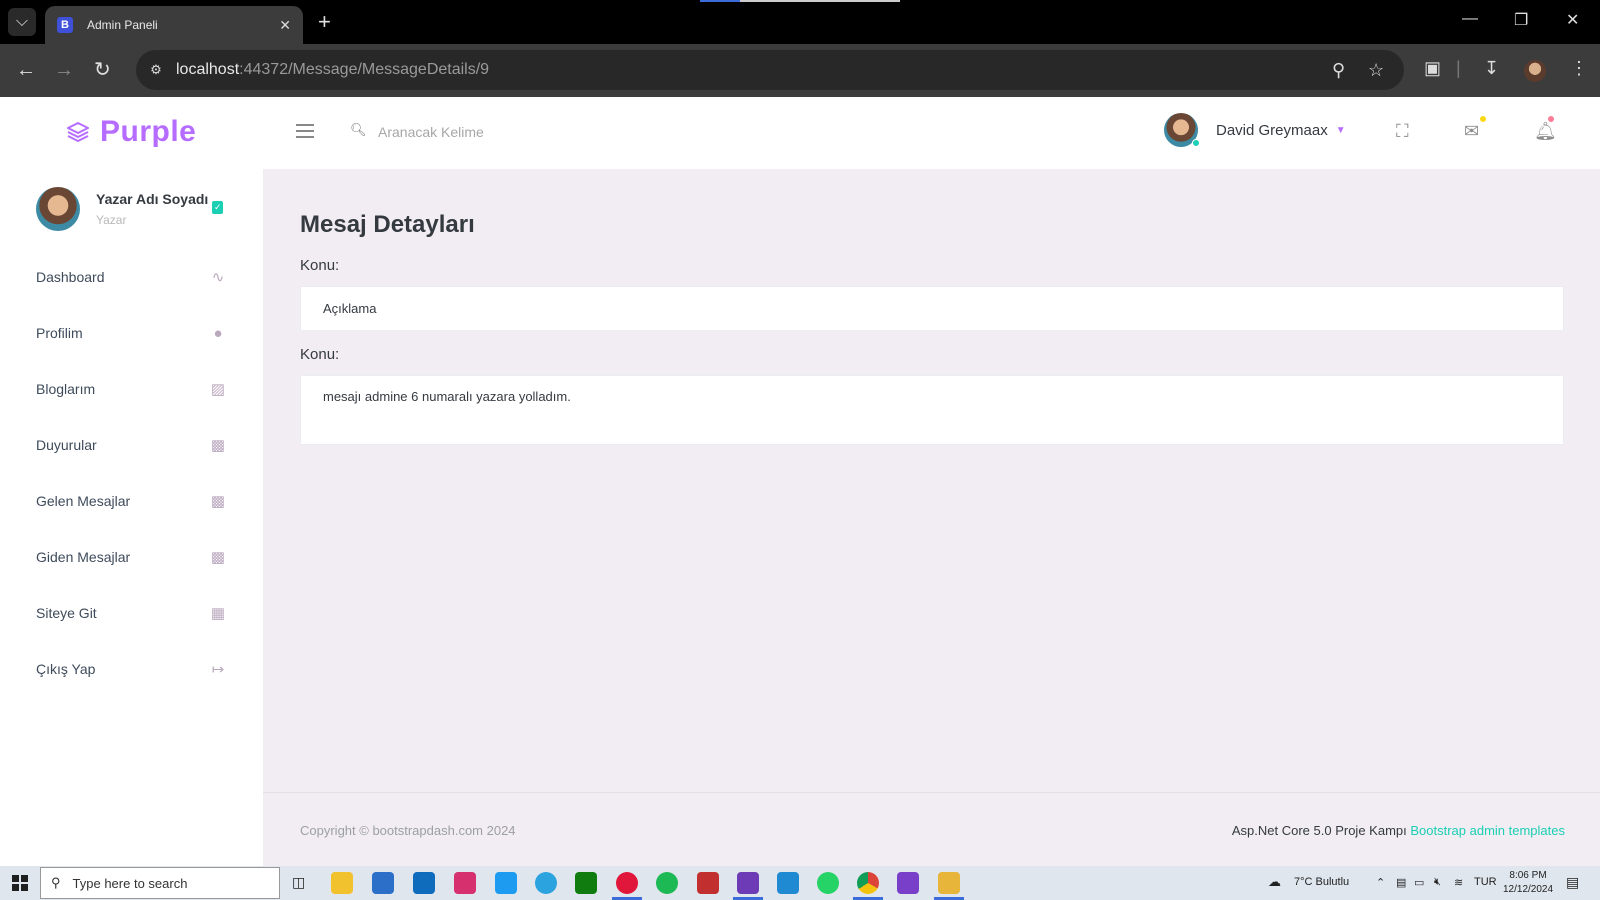 Image resolution: width=1600 pixels, height=900 pixels. Describe the element at coordinates (586, 883) in the screenshot. I see `xbox-icon` at that location.